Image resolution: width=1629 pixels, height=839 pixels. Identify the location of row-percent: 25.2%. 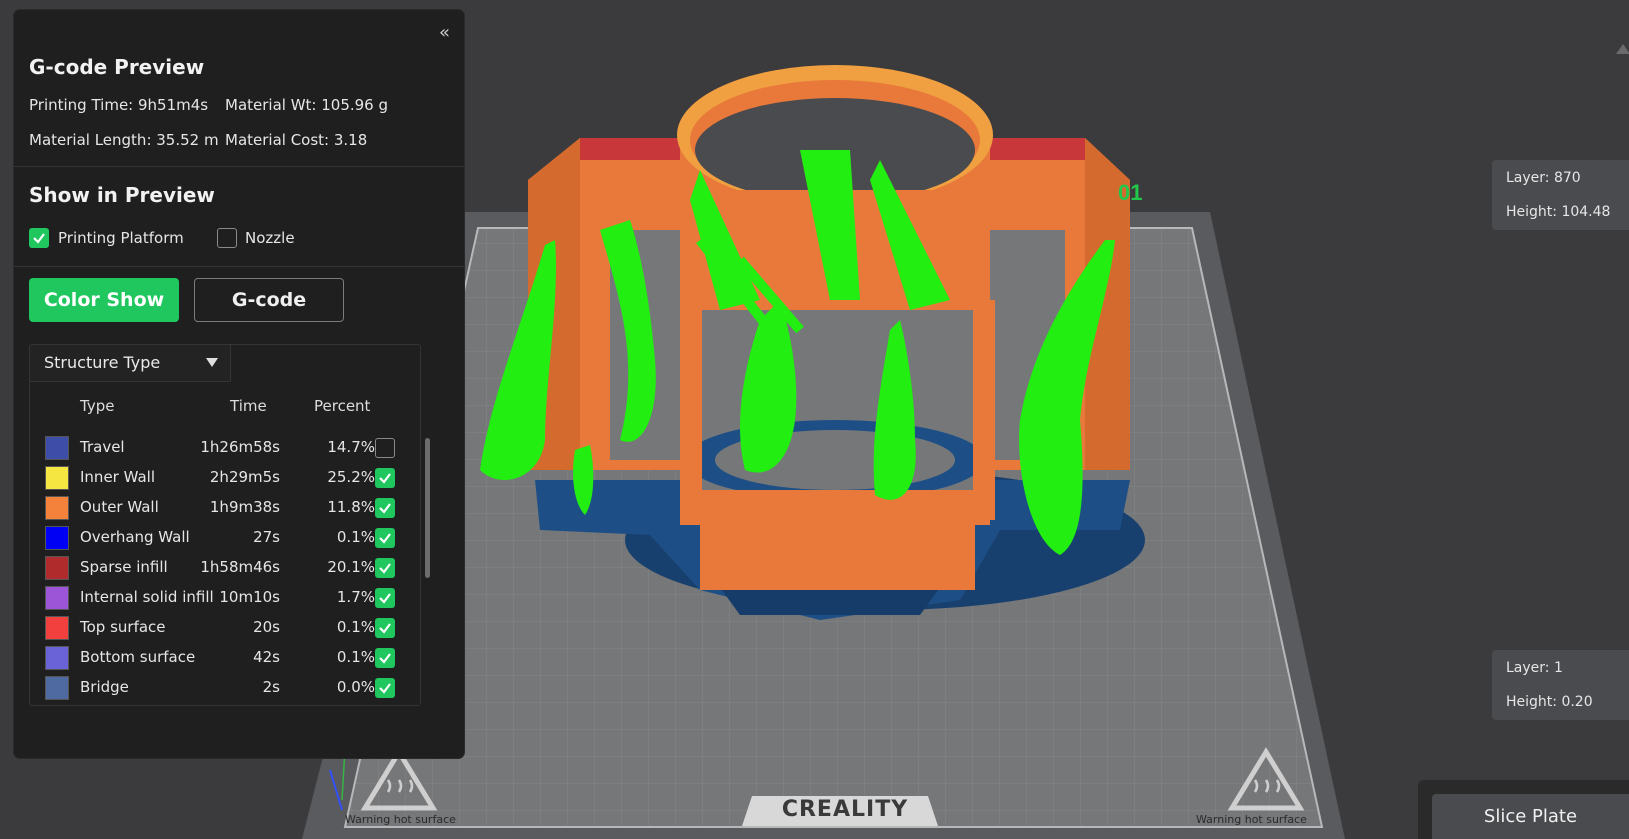
(351, 477).